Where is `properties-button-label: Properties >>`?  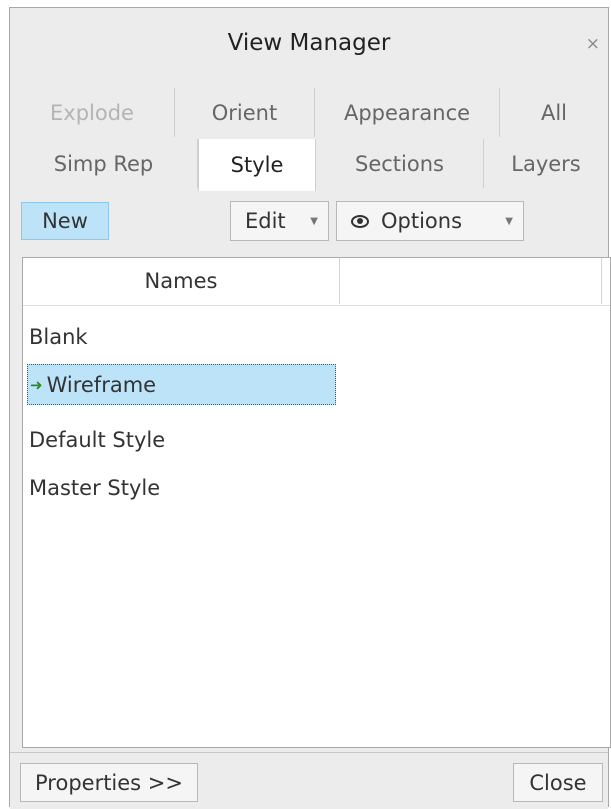
properties-button-label: Properties >> is located at coordinates (109, 782).